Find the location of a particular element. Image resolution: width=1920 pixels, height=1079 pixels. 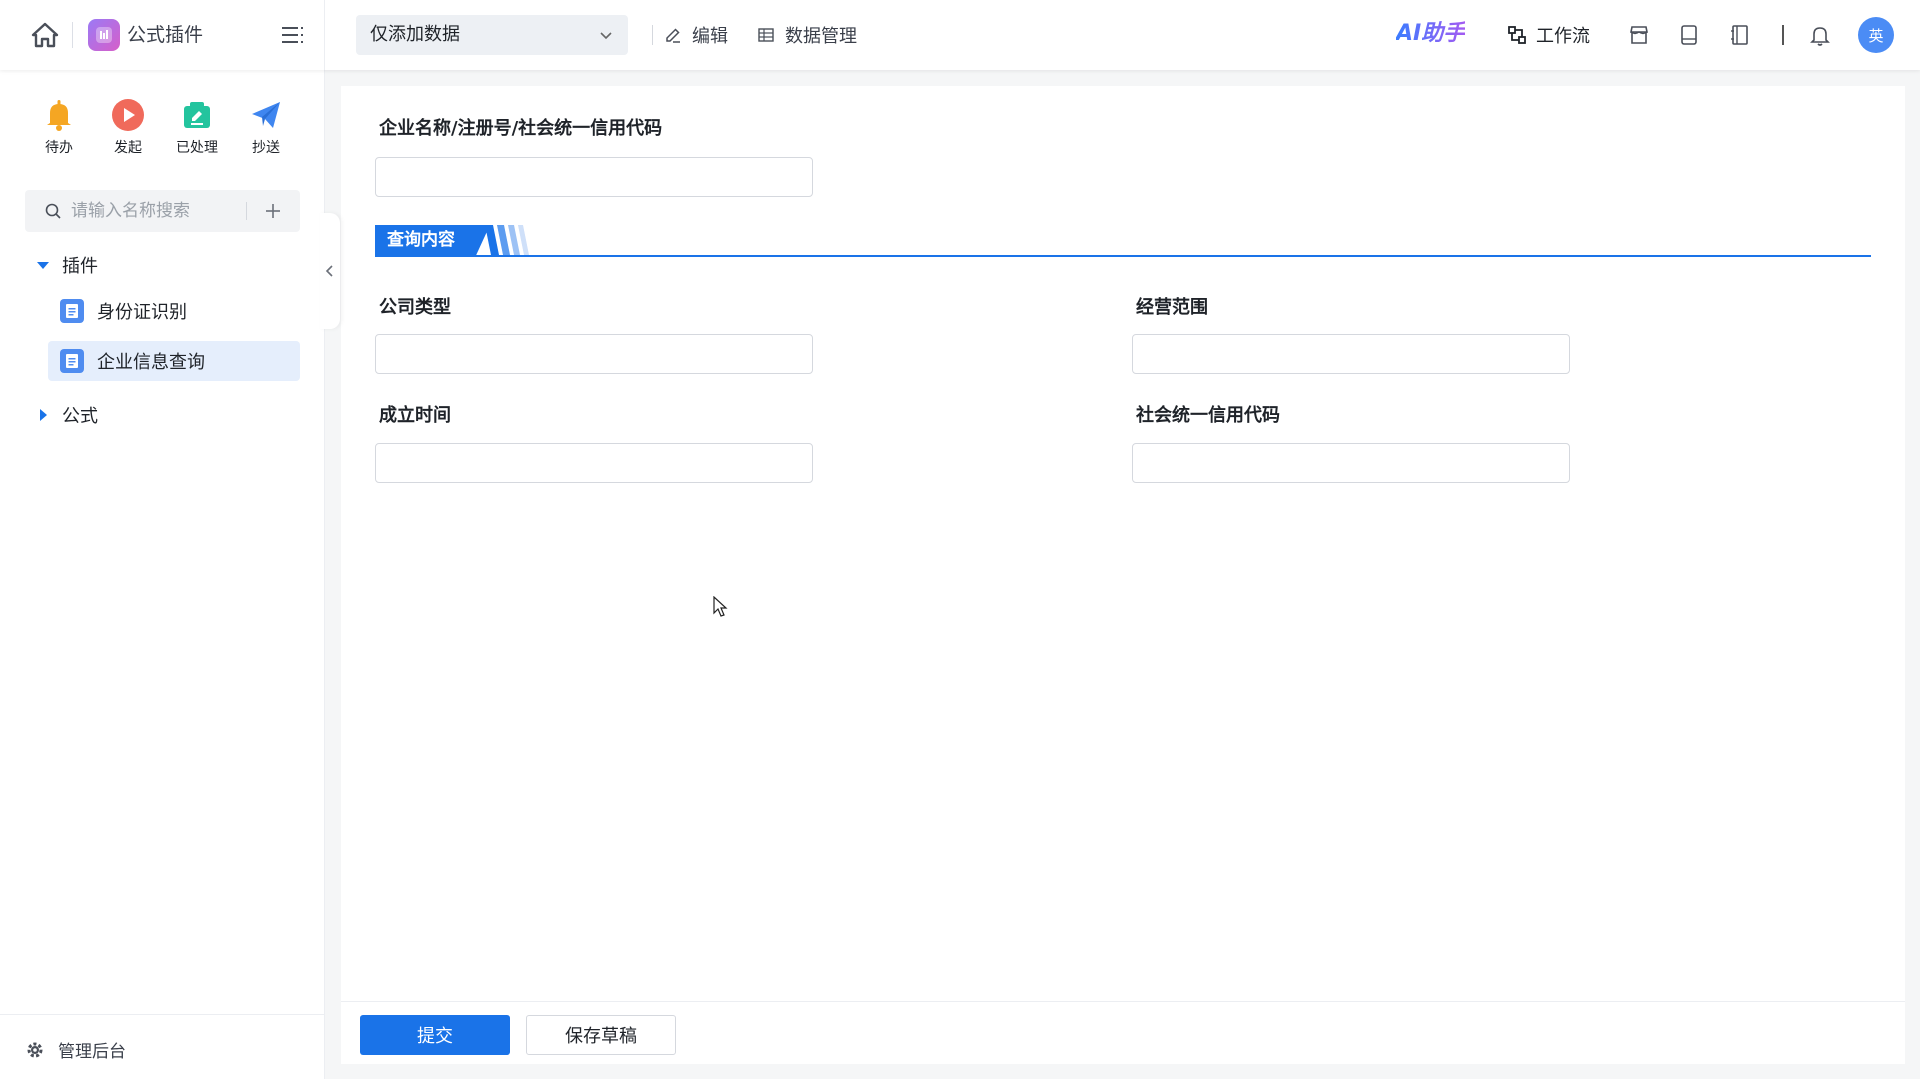

established-date-input is located at coordinates (594, 463).